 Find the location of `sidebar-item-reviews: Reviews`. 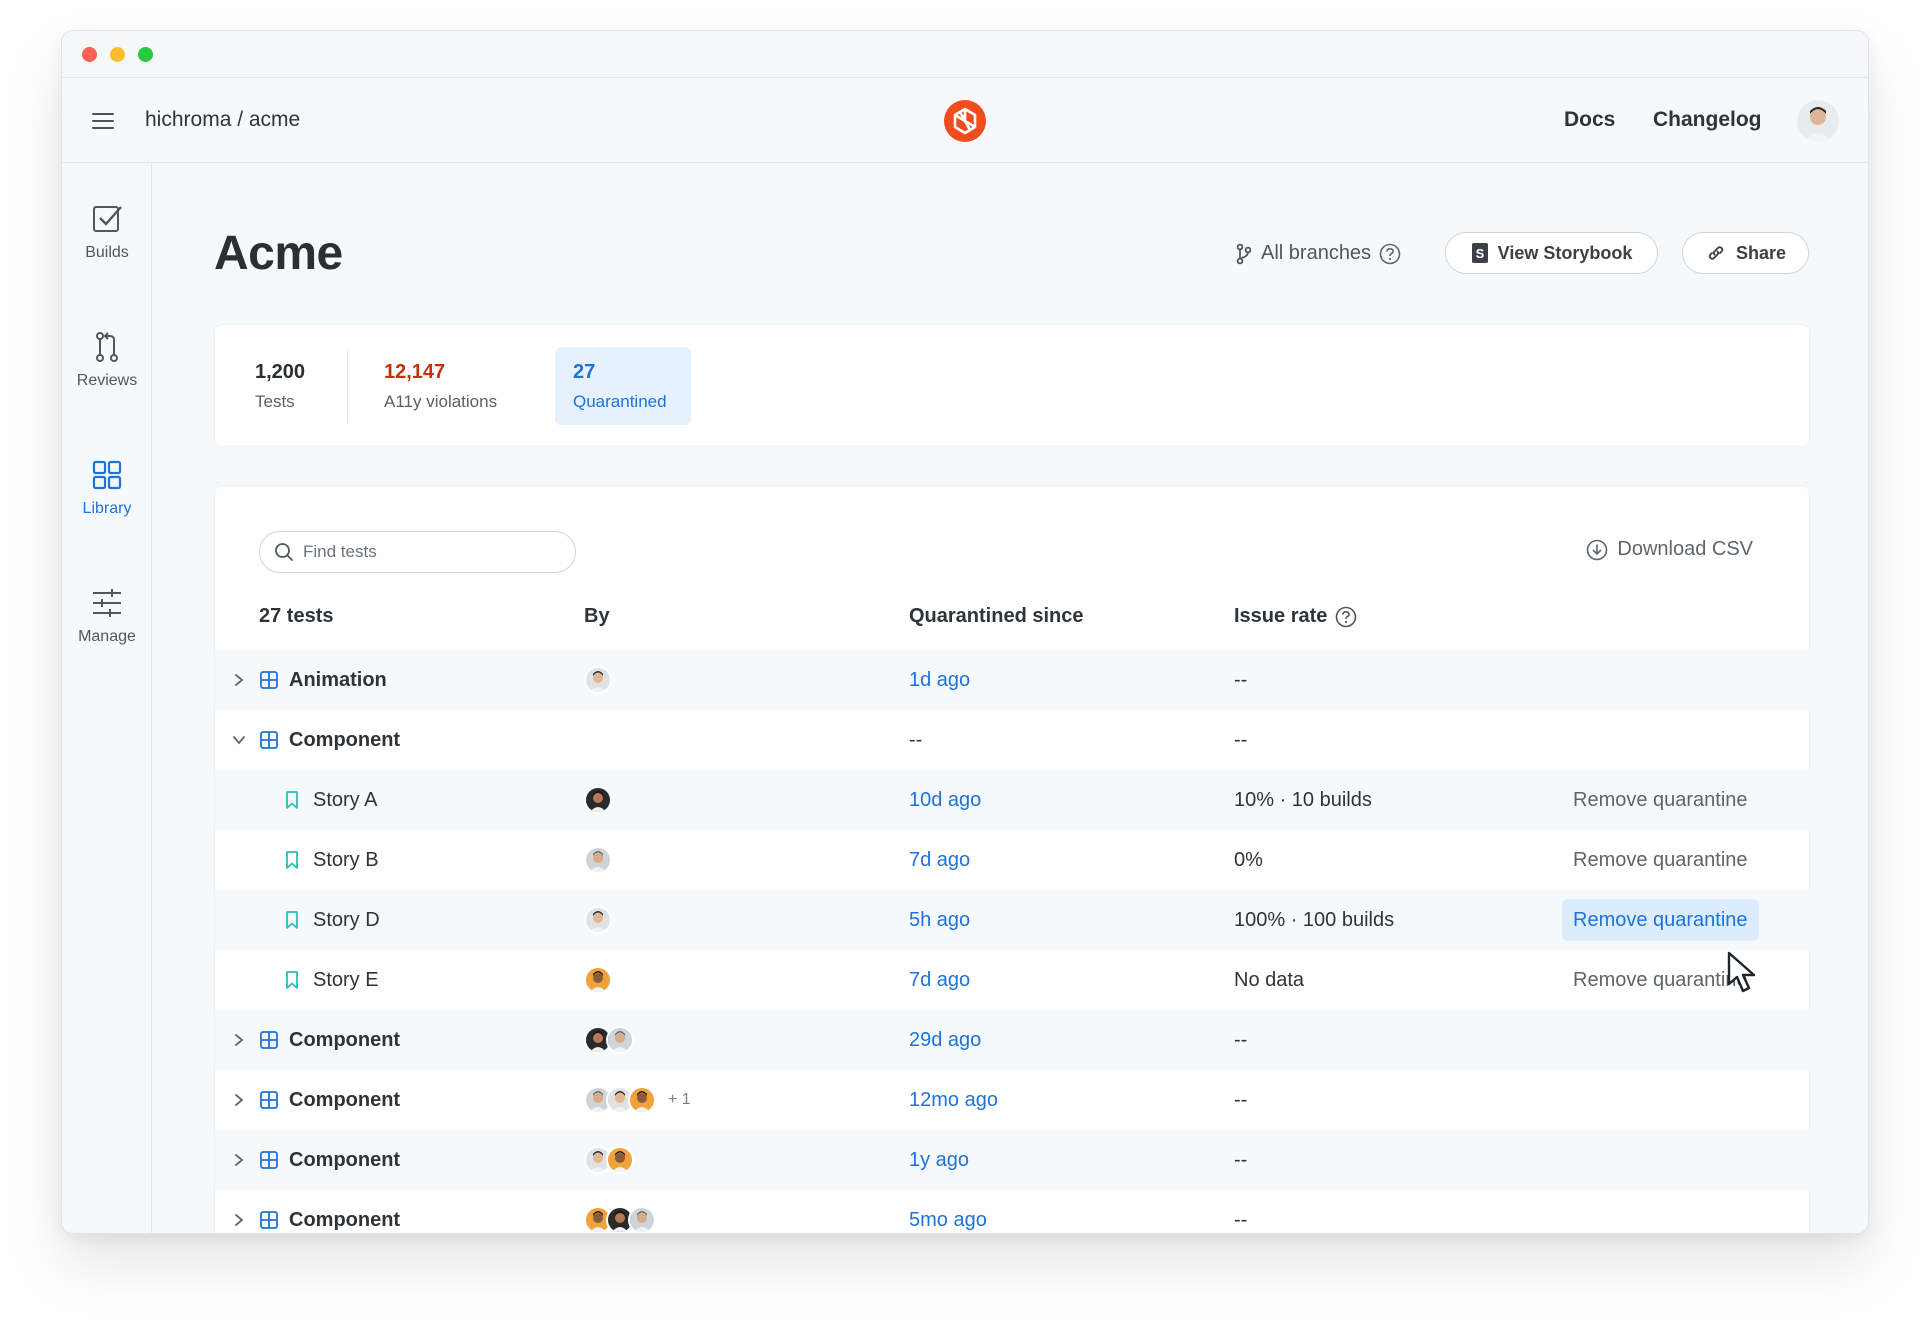

sidebar-item-reviews: Reviews is located at coordinates (107, 360).